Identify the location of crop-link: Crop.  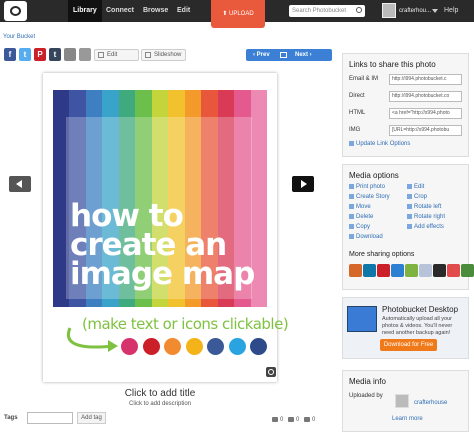
(417, 197).